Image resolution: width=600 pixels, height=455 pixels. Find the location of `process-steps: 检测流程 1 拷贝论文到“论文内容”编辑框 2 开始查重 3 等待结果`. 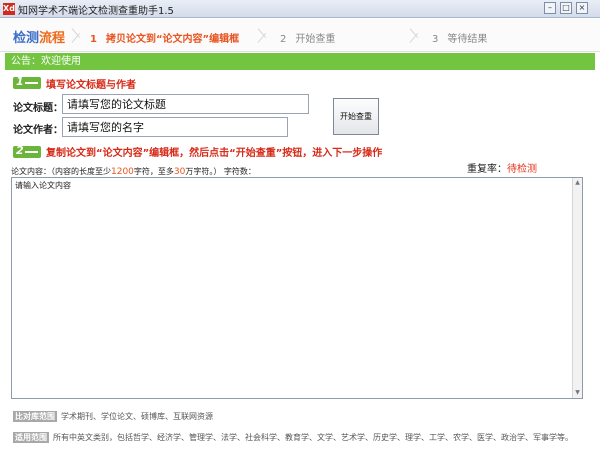

process-steps: 检测流程 1 拷贝论文到“论文内容”编辑框 2 开始查重 3 等待结果 is located at coordinates (300, 35).